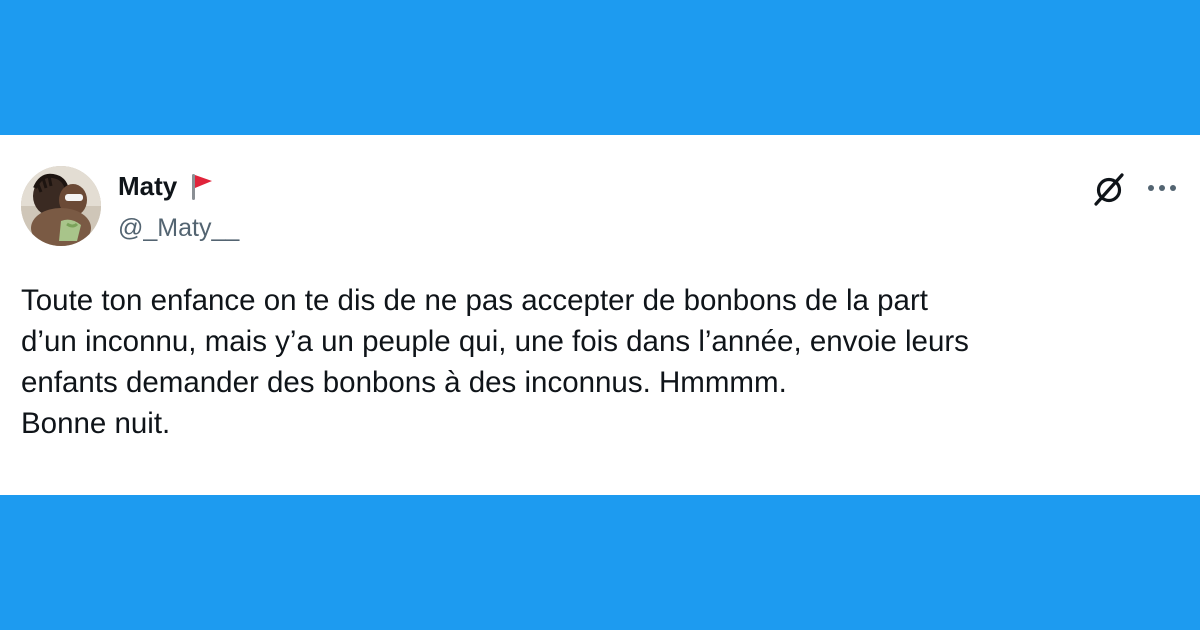 This screenshot has height=630, width=1200. What do you see at coordinates (178, 228) in the screenshot?
I see `author-handle: @_Maty__` at bounding box center [178, 228].